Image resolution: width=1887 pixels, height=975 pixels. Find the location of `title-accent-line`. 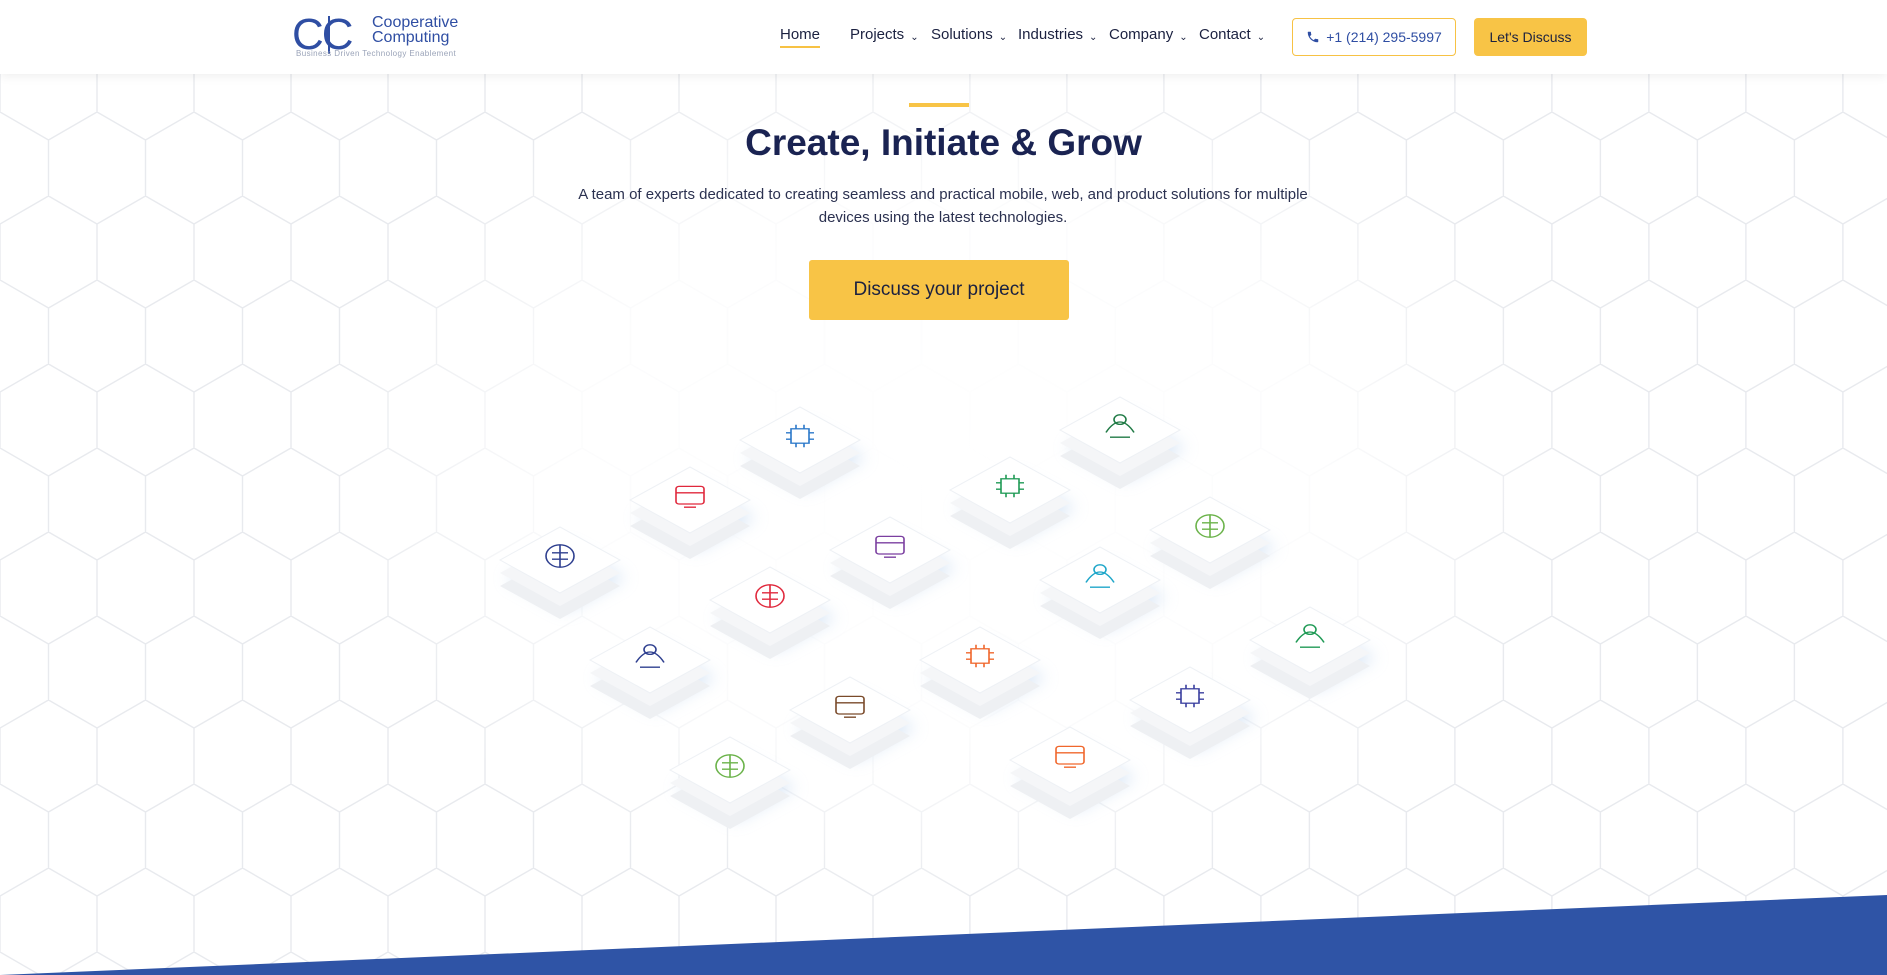

title-accent-line is located at coordinates (939, 105).